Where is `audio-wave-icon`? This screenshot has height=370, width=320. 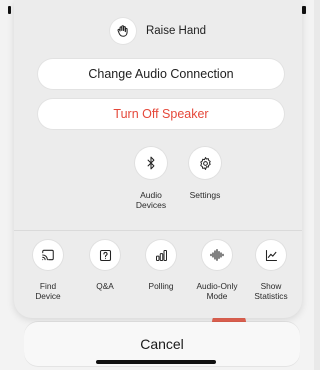 audio-wave-icon is located at coordinates (217, 255).